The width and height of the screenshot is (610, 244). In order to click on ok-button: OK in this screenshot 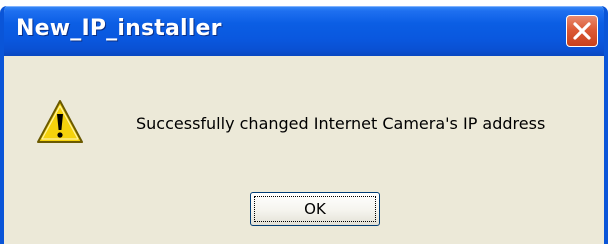, I will do `click(315, 209)`.